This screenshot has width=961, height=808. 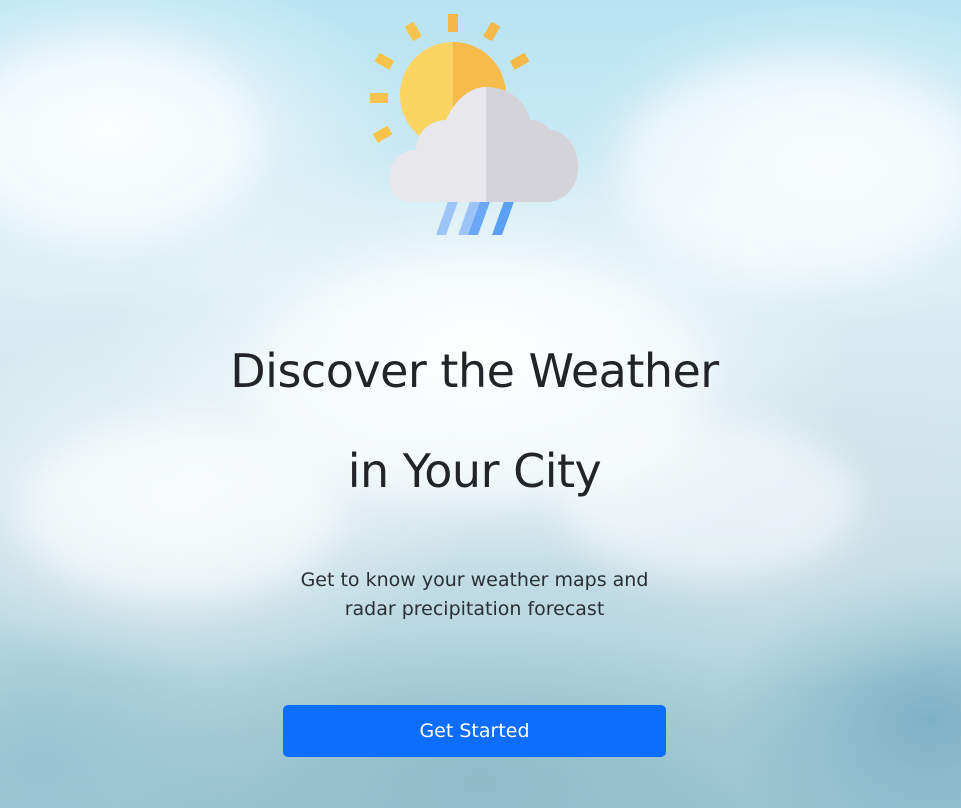 What do you see at coordinates (474, 471) in the screenshot?
I see `hero-title-line-2: in Your City` at bounding box center [474, 471].